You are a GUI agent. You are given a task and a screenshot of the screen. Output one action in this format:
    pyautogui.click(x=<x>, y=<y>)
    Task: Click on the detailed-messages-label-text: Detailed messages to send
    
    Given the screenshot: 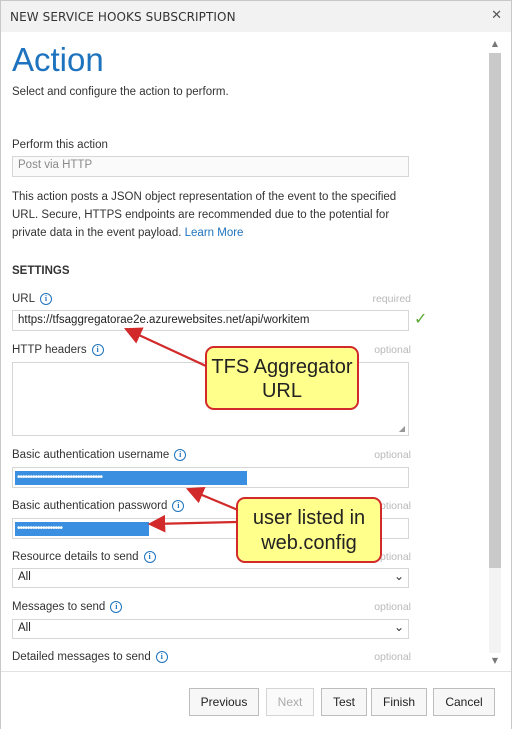 What is the action you would take?
    pyautogui.click(x=81, y=657)
    